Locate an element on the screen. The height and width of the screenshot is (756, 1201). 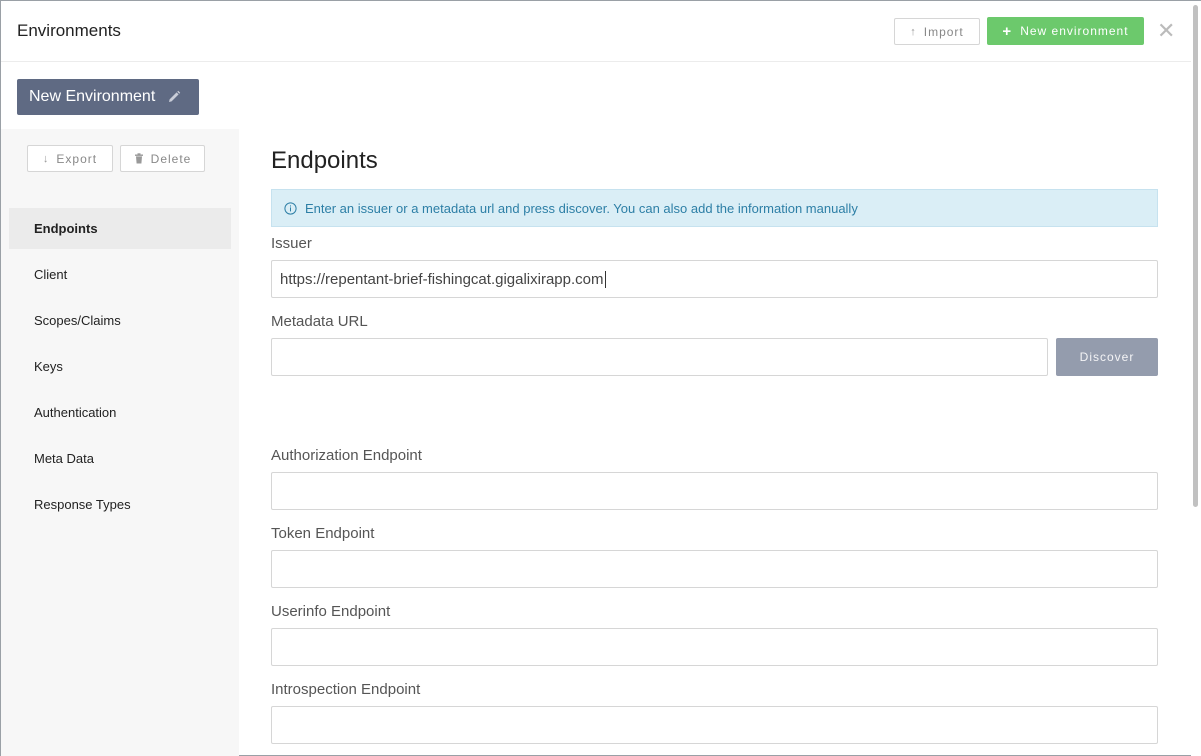
text-cursor is located at coordinates (605, 279).